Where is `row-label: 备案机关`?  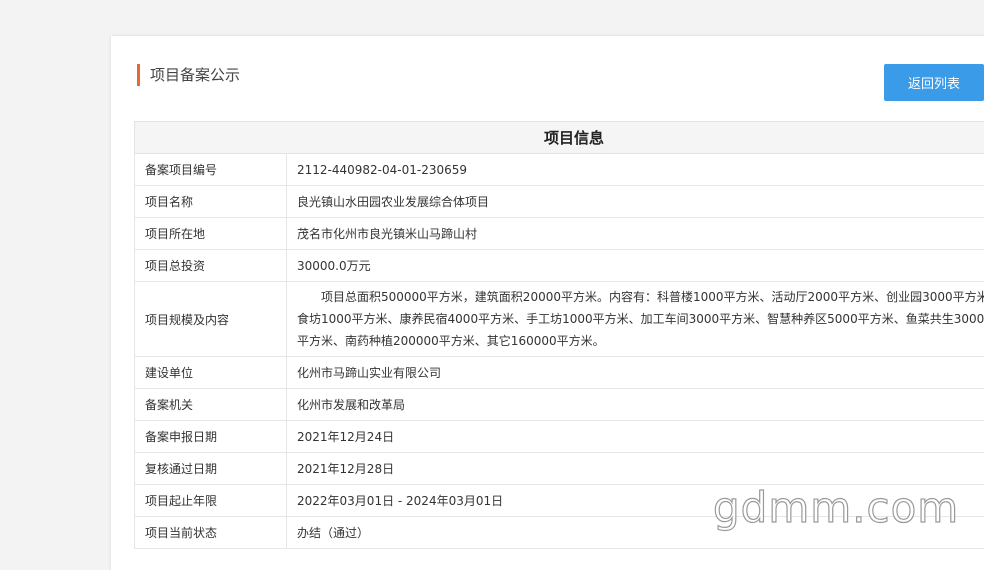 row-label: 备案机关 is located at coordinates (210, 404).